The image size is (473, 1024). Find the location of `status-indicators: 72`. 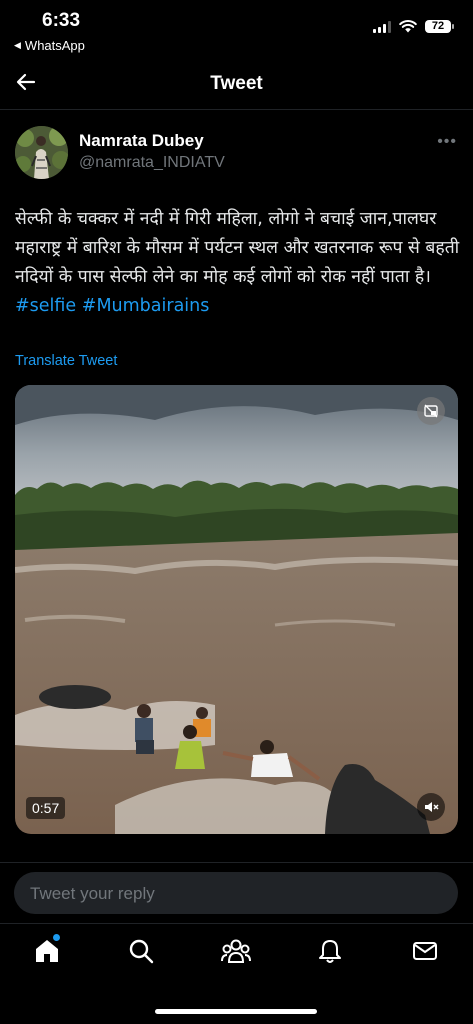

status-indicators: 72 is located at coordinates (413, 26).